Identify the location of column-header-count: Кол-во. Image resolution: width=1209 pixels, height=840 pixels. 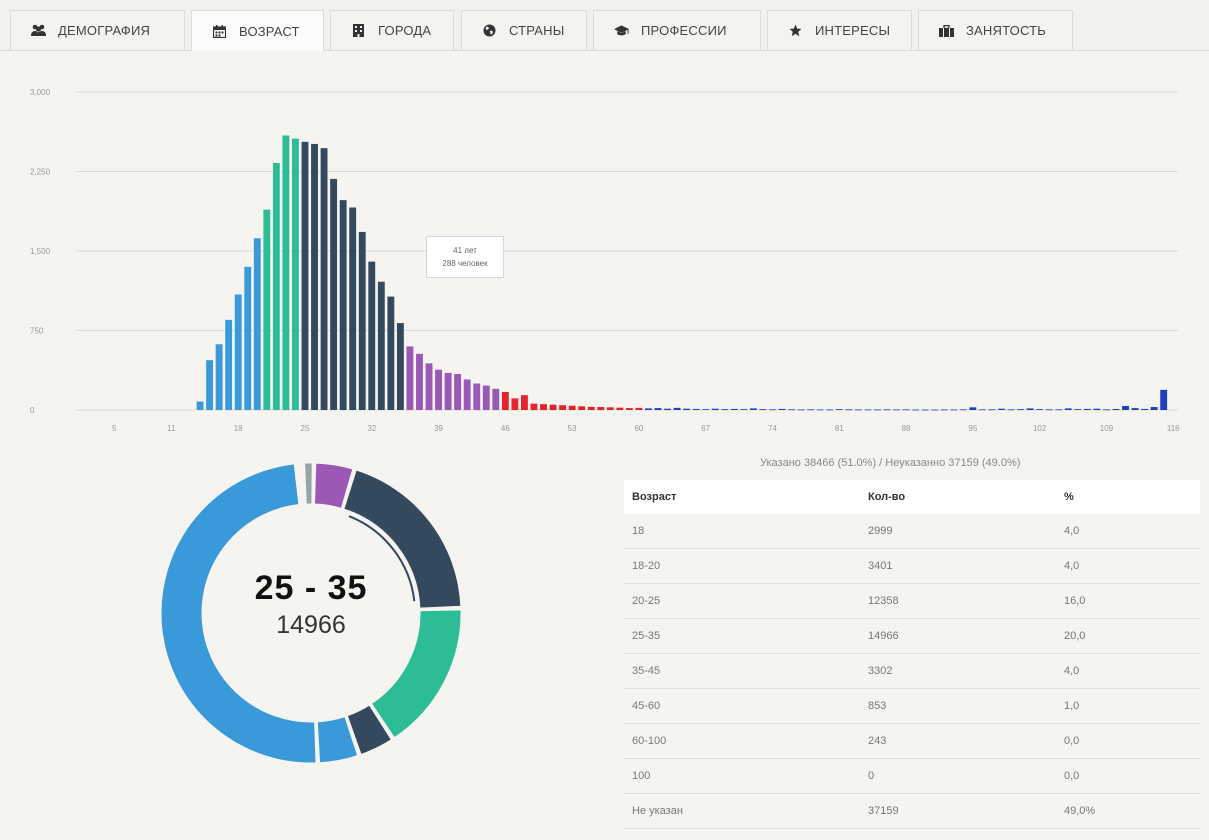
(958, 497).